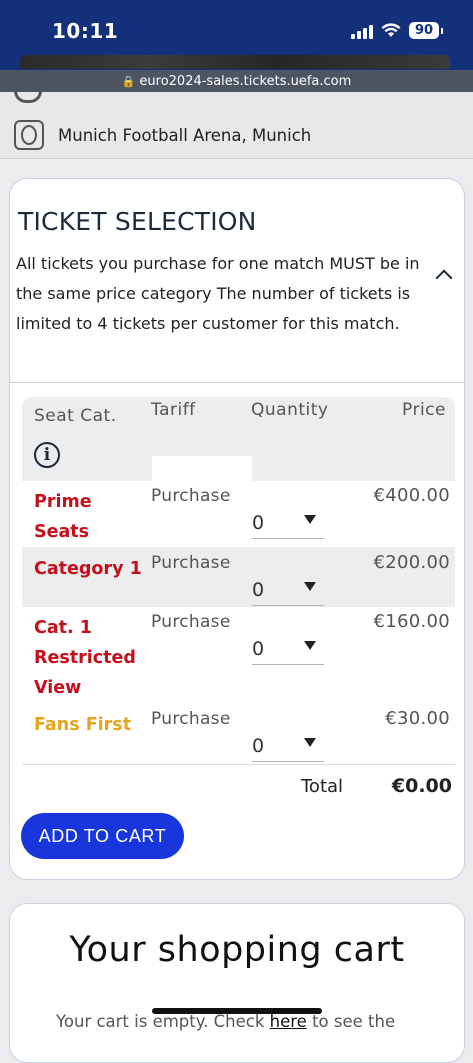 The height and width of the screenshot is (1063, 473). I want to click on wifi-icon, so click(391, 30).